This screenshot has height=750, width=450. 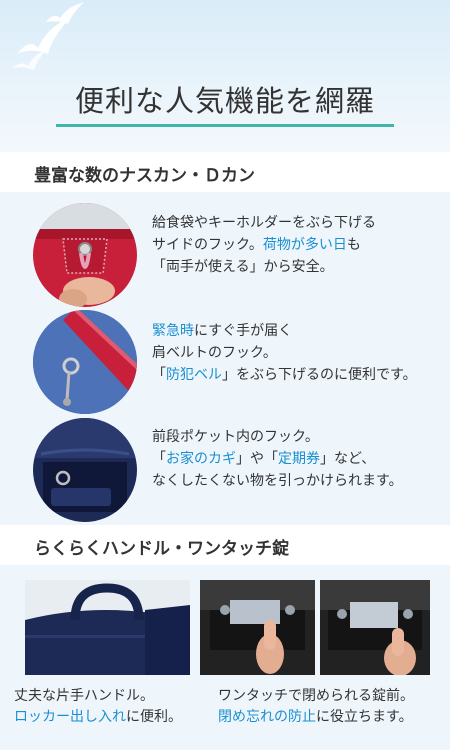 What do you see at coordinates (299, 459) in the screenshot?
I see `feature-highlight-text: 定期券` at bounding box center [299, 459].